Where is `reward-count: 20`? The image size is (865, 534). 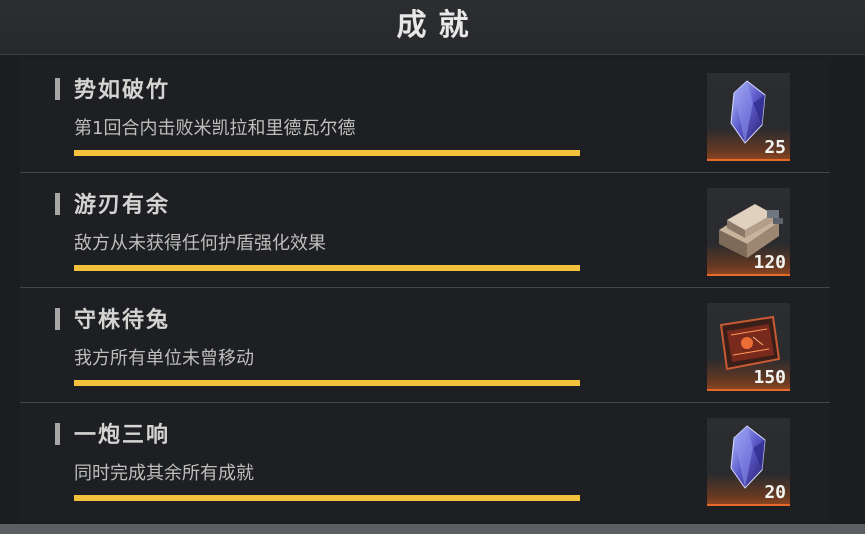
reward-count: 20 is located at coordinates (775, 492).